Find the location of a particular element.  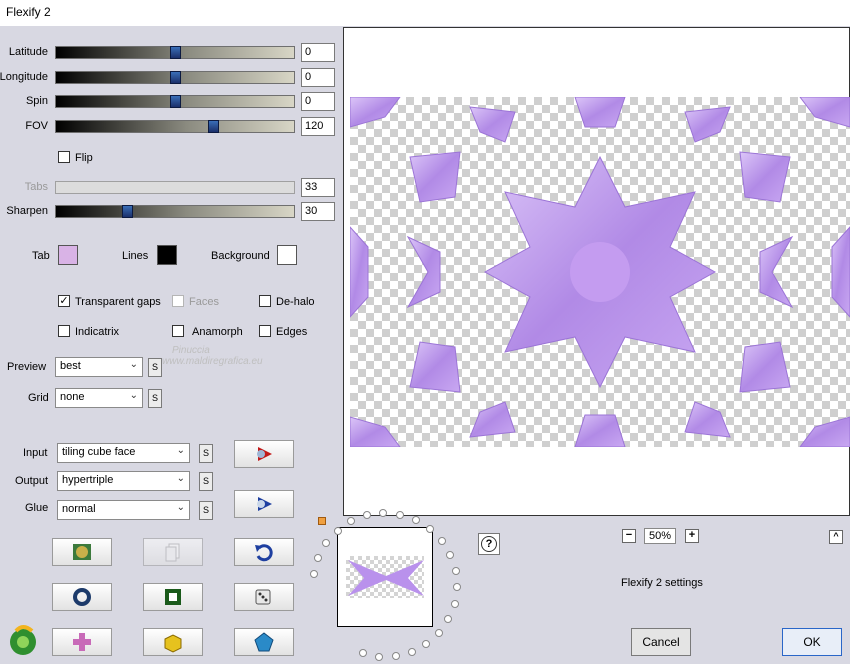

play-arrow-icon is located at coordinates (264, 454).